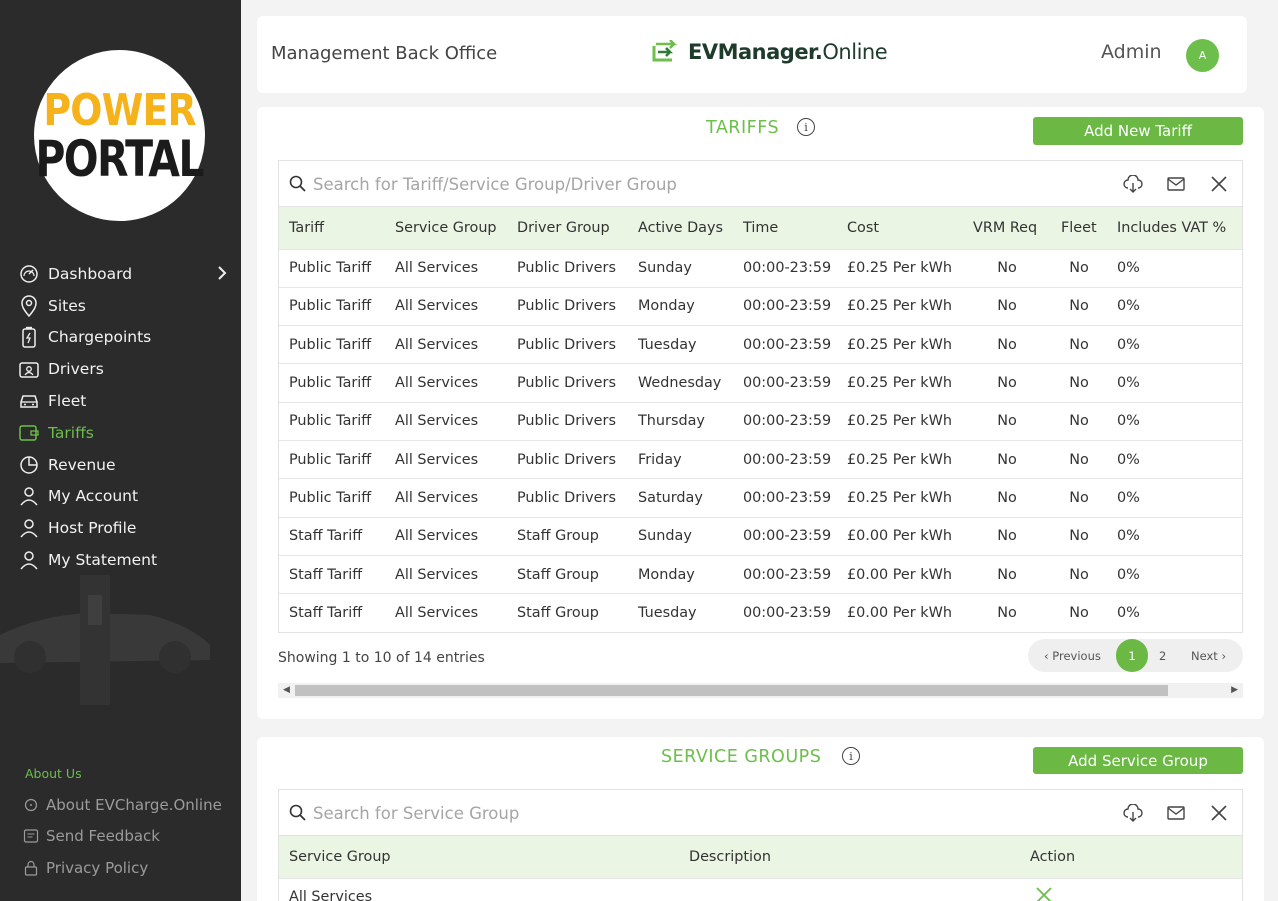 This screenshot has height=901, width=1278. What do you see at coordinates (680, 421) in the screenshot?
I see `table-cell: Thursday` at bounding box center [680, 421].